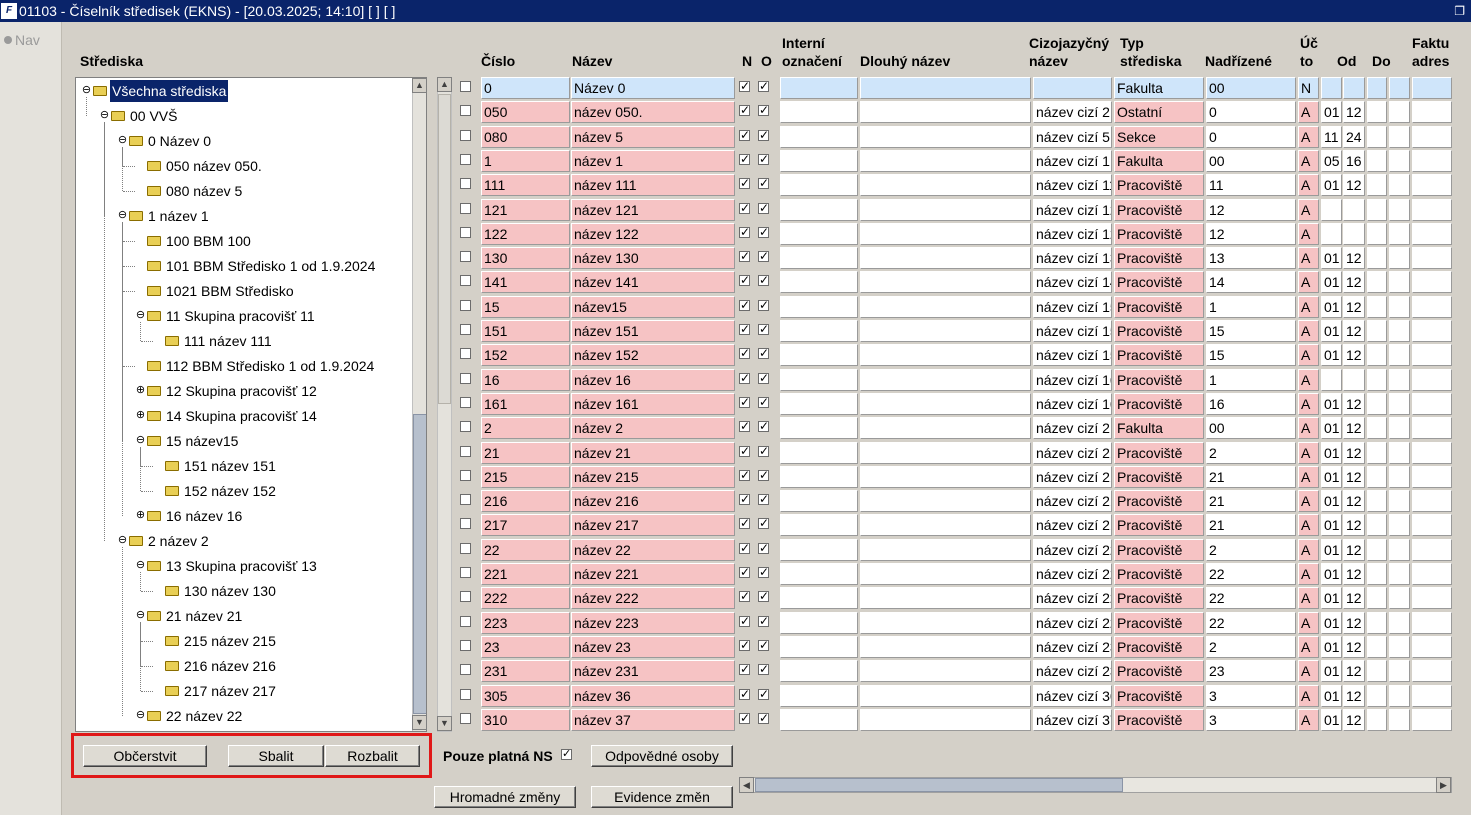  What do you see at coordinates (525, 671) in the screenshot?
I see `cell-cislo: 231` at bounding box center [525, 671].